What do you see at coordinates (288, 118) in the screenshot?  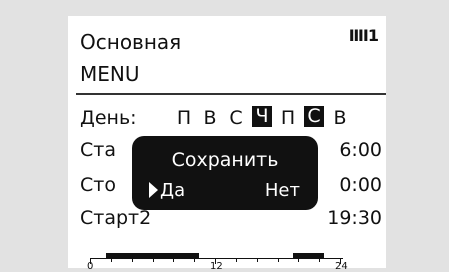 I see `day-5: П` at bounding box center [288, 118].